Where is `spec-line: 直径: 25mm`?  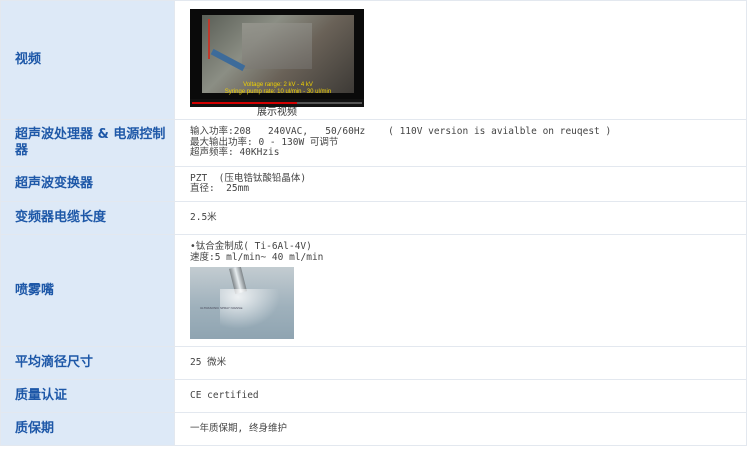
spec-line: 直径: 25mm is located at coordinates (220, 188).